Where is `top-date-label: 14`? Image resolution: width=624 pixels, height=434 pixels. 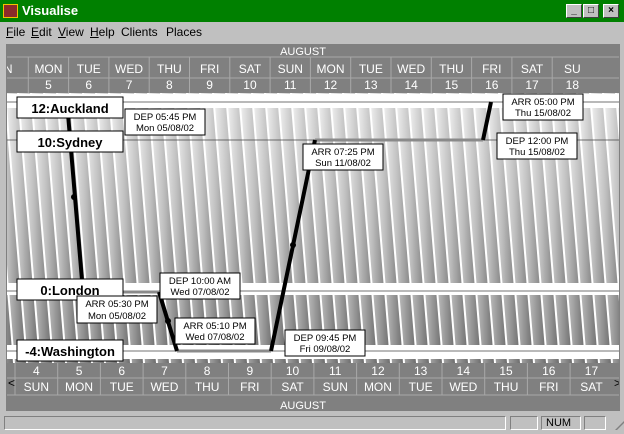 top-date-label: 14 is located at coordinates (411, 85).